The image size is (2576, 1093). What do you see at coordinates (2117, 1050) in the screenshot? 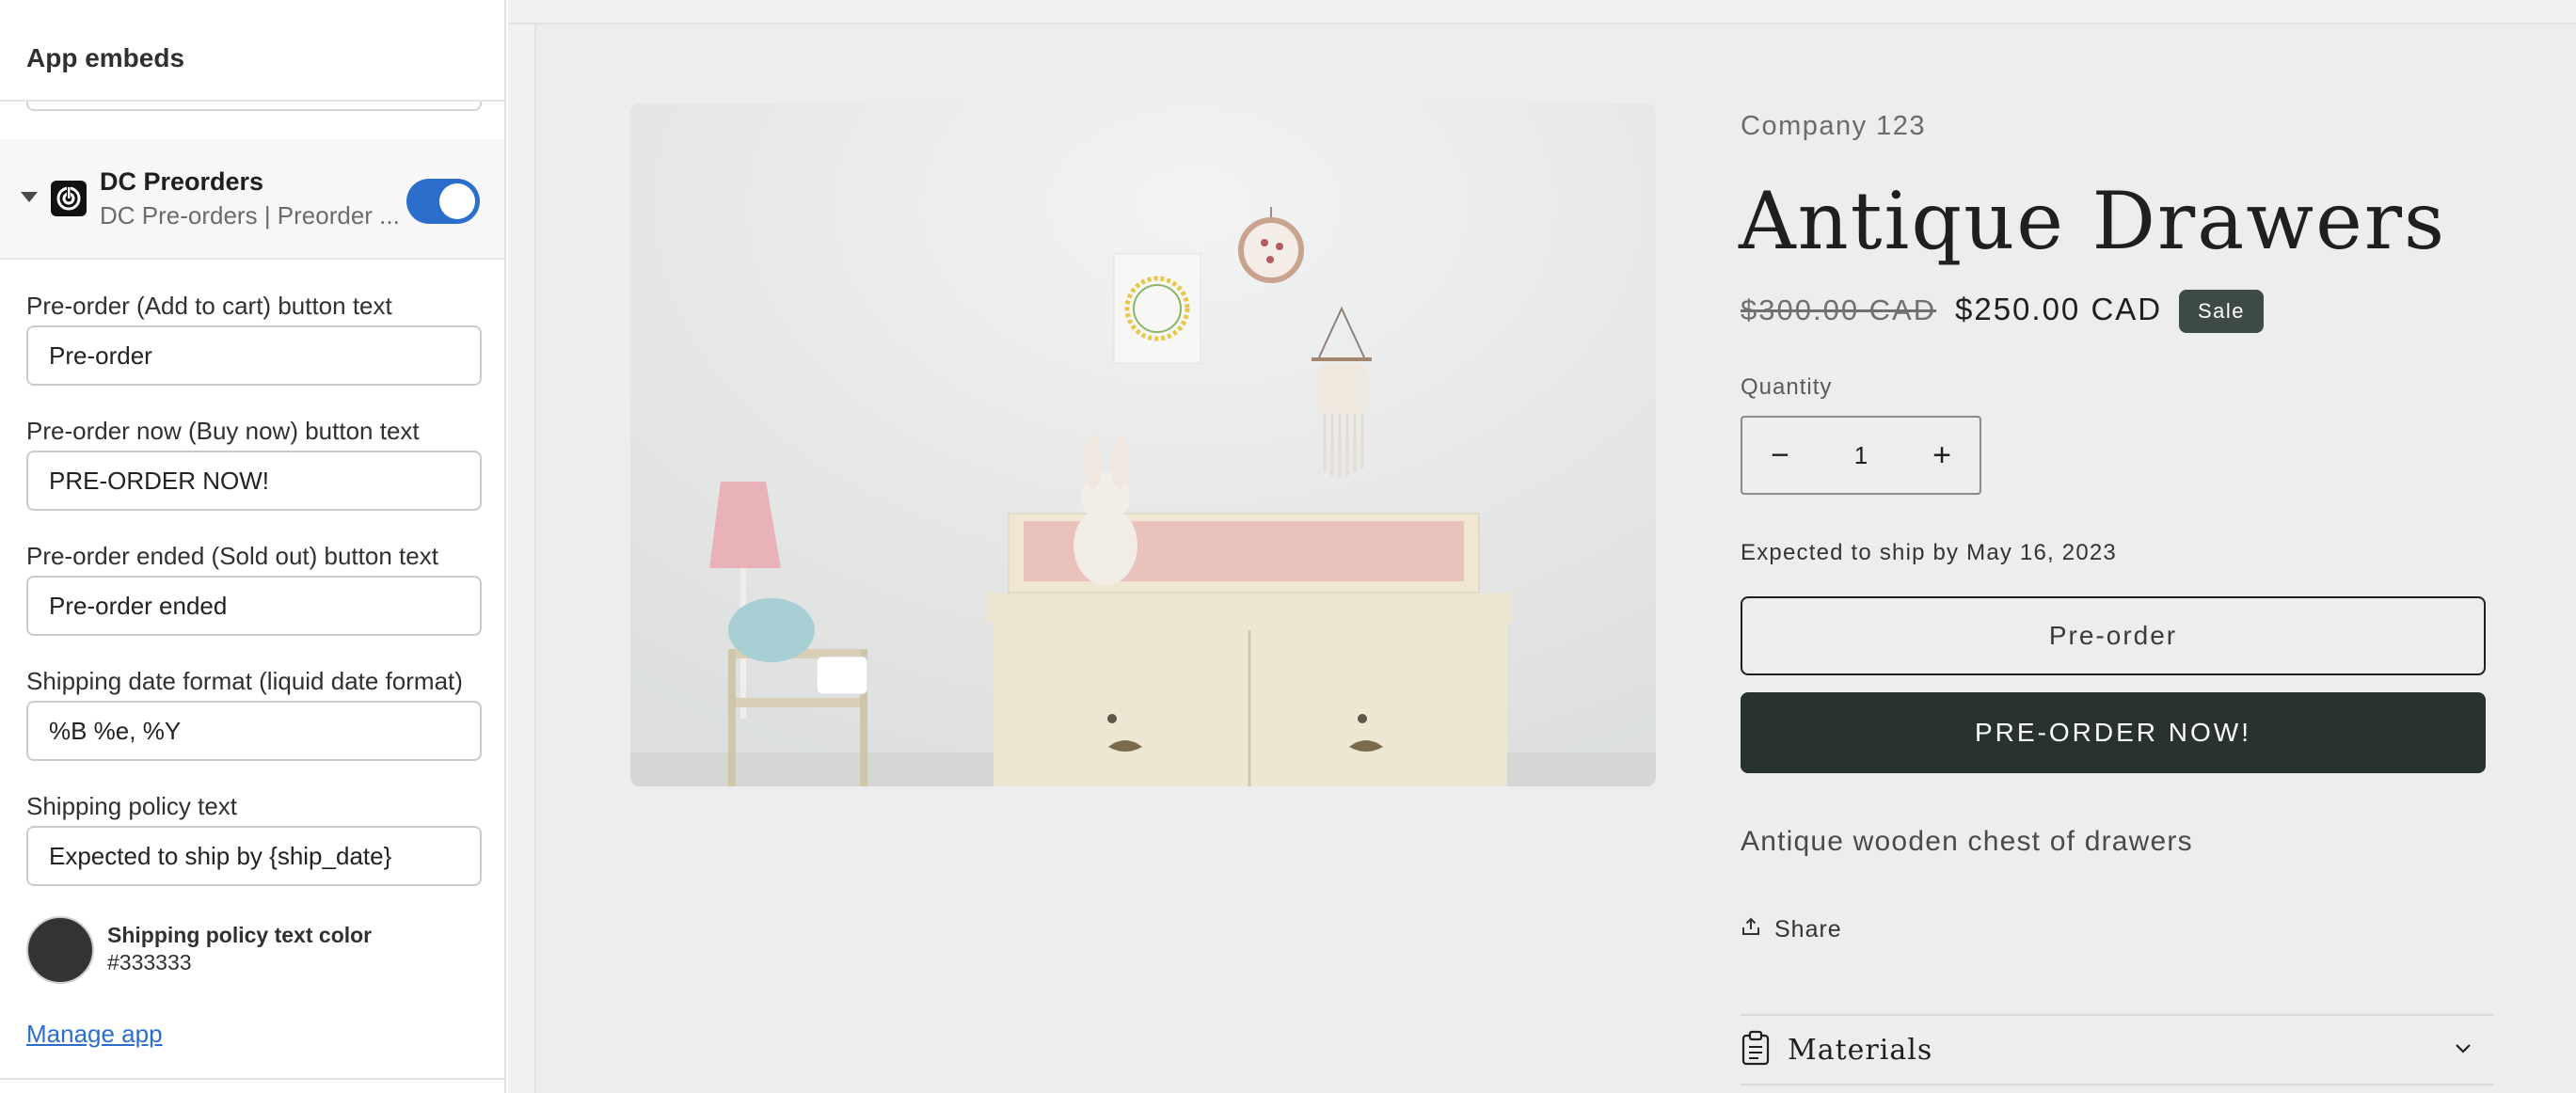
I see `materials-accordion: Materials` at bounding box center [2117, 1050].